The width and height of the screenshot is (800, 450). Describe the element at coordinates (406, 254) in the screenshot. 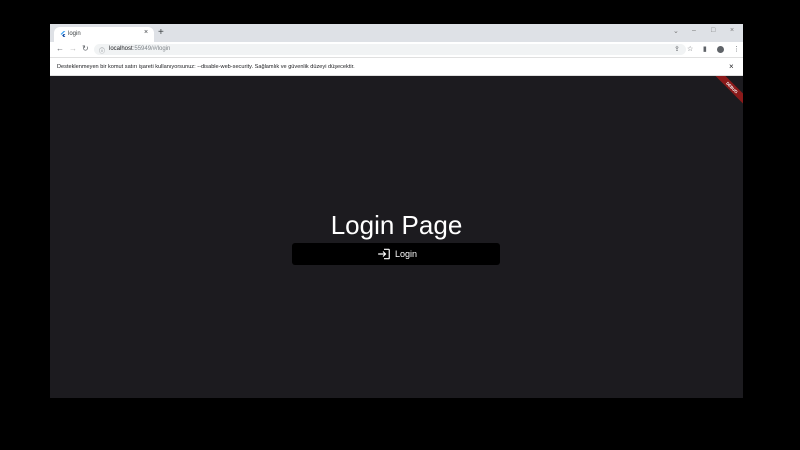

I see `login-button-label: Login` at that location.